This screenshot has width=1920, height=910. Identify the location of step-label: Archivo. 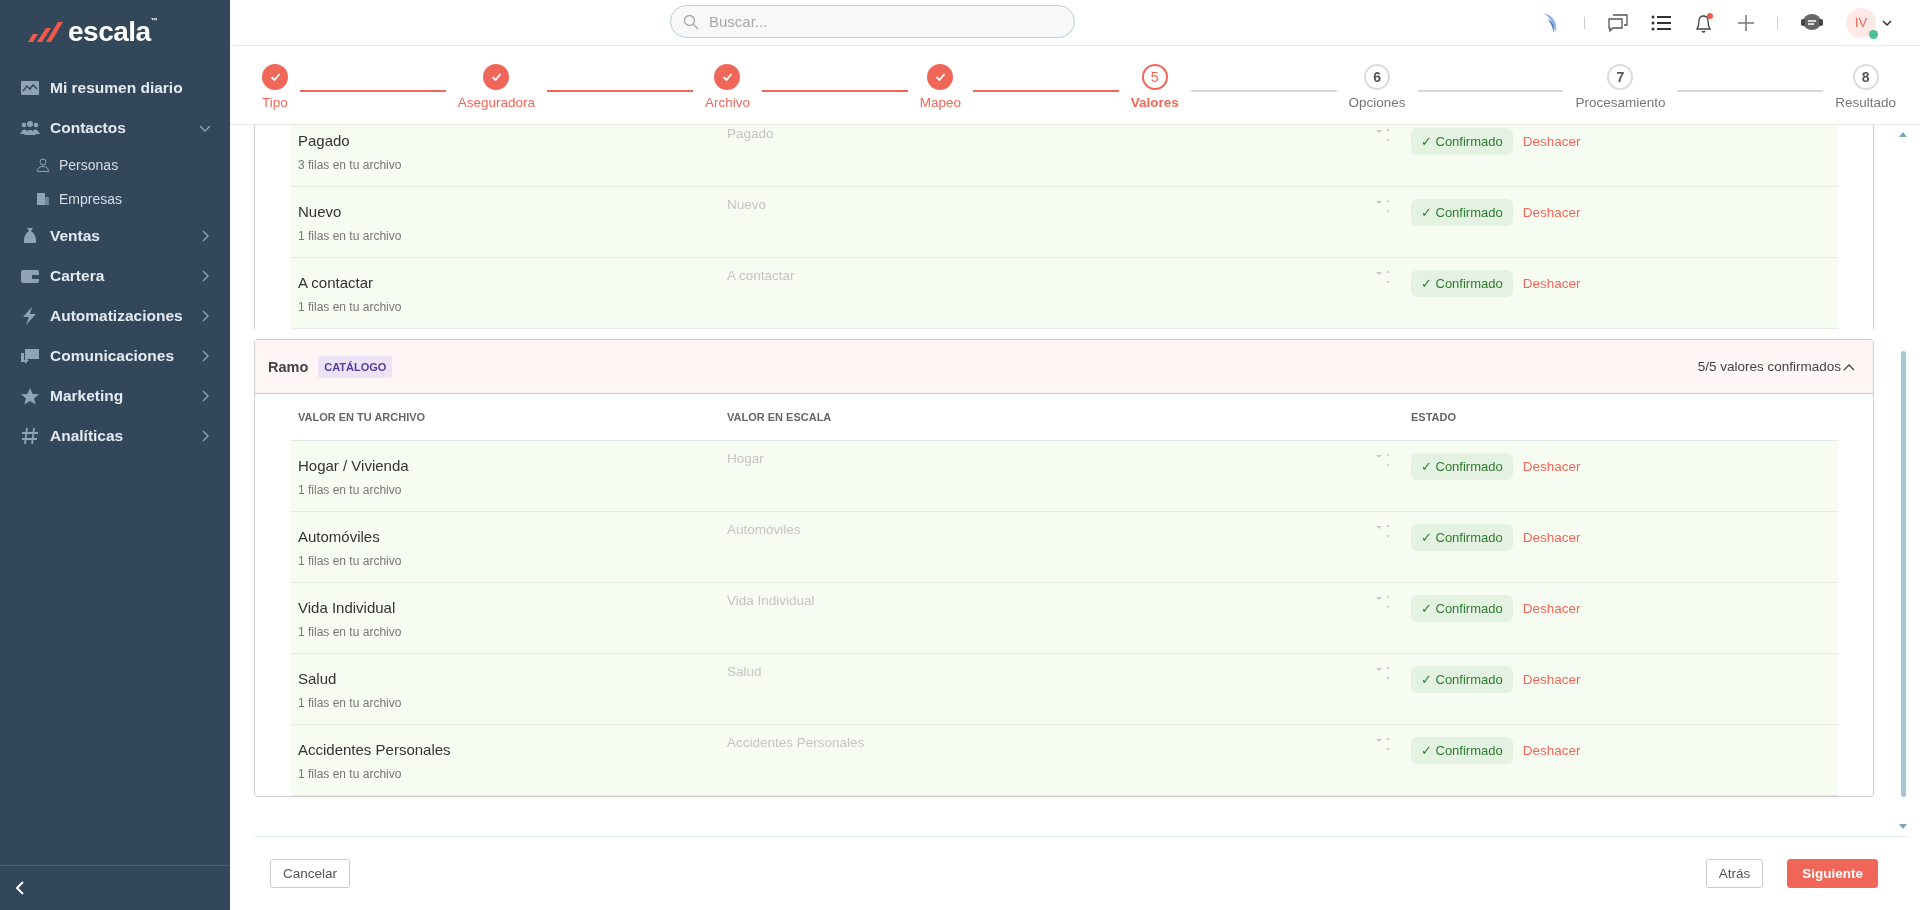
(727, 102).